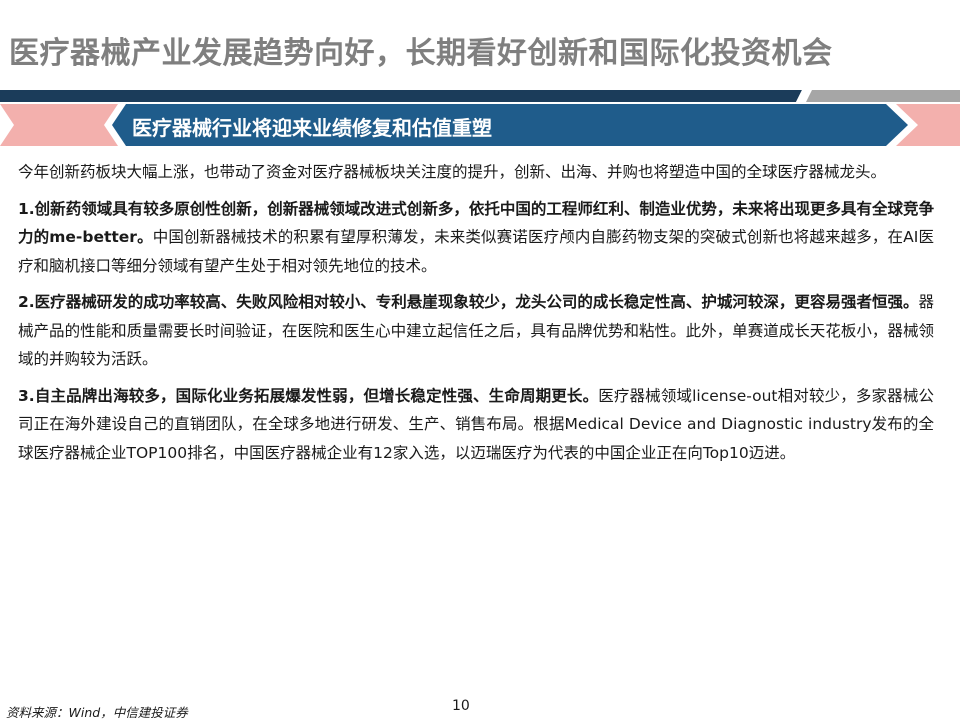 The image size is (960, 721). I want to click on title-bar-dark-segment, so click(401, 96).